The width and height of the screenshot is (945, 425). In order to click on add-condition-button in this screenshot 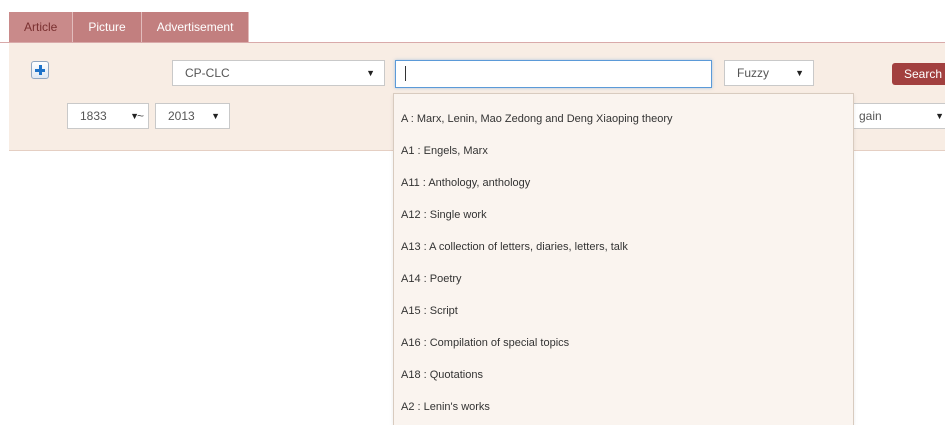, I will do `click(40, 70)`.